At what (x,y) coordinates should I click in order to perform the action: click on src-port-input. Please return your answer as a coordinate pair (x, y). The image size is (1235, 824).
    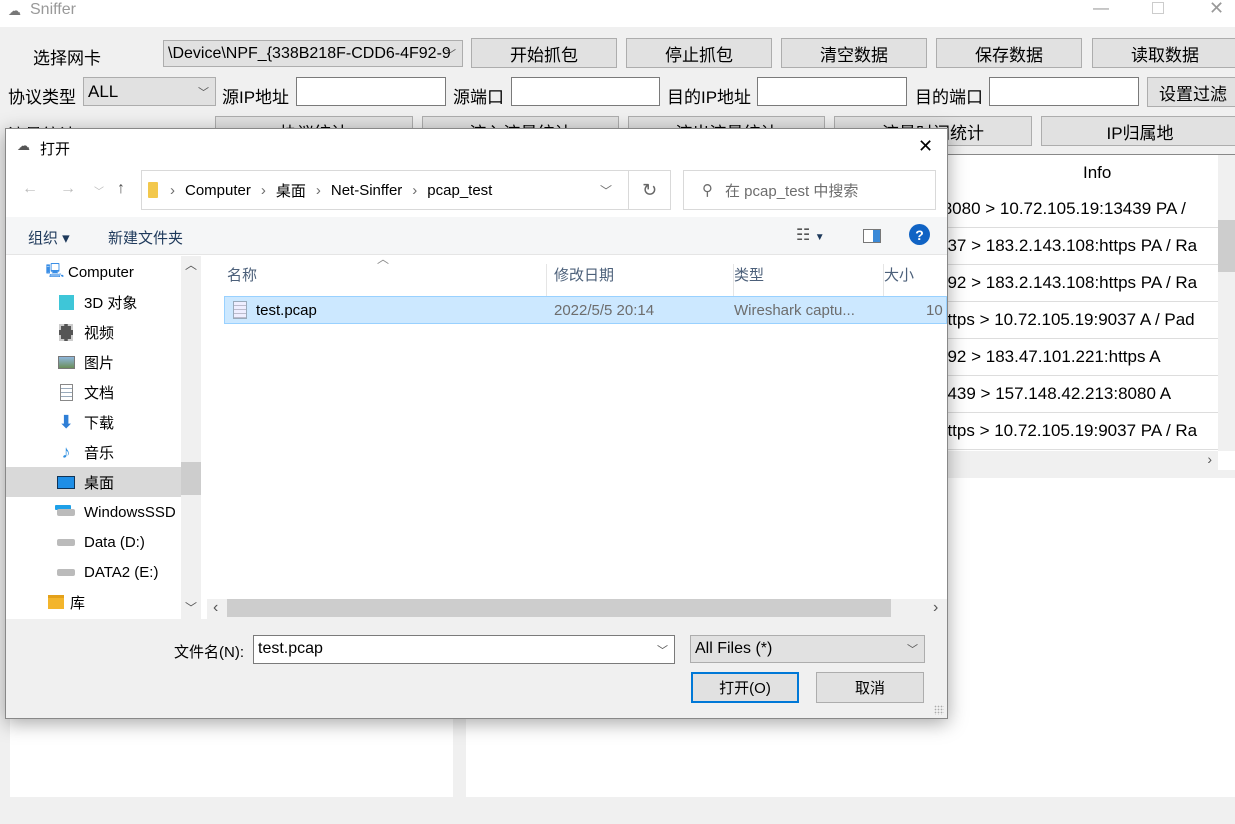
    Looking at the image, I should click on (585, 91).